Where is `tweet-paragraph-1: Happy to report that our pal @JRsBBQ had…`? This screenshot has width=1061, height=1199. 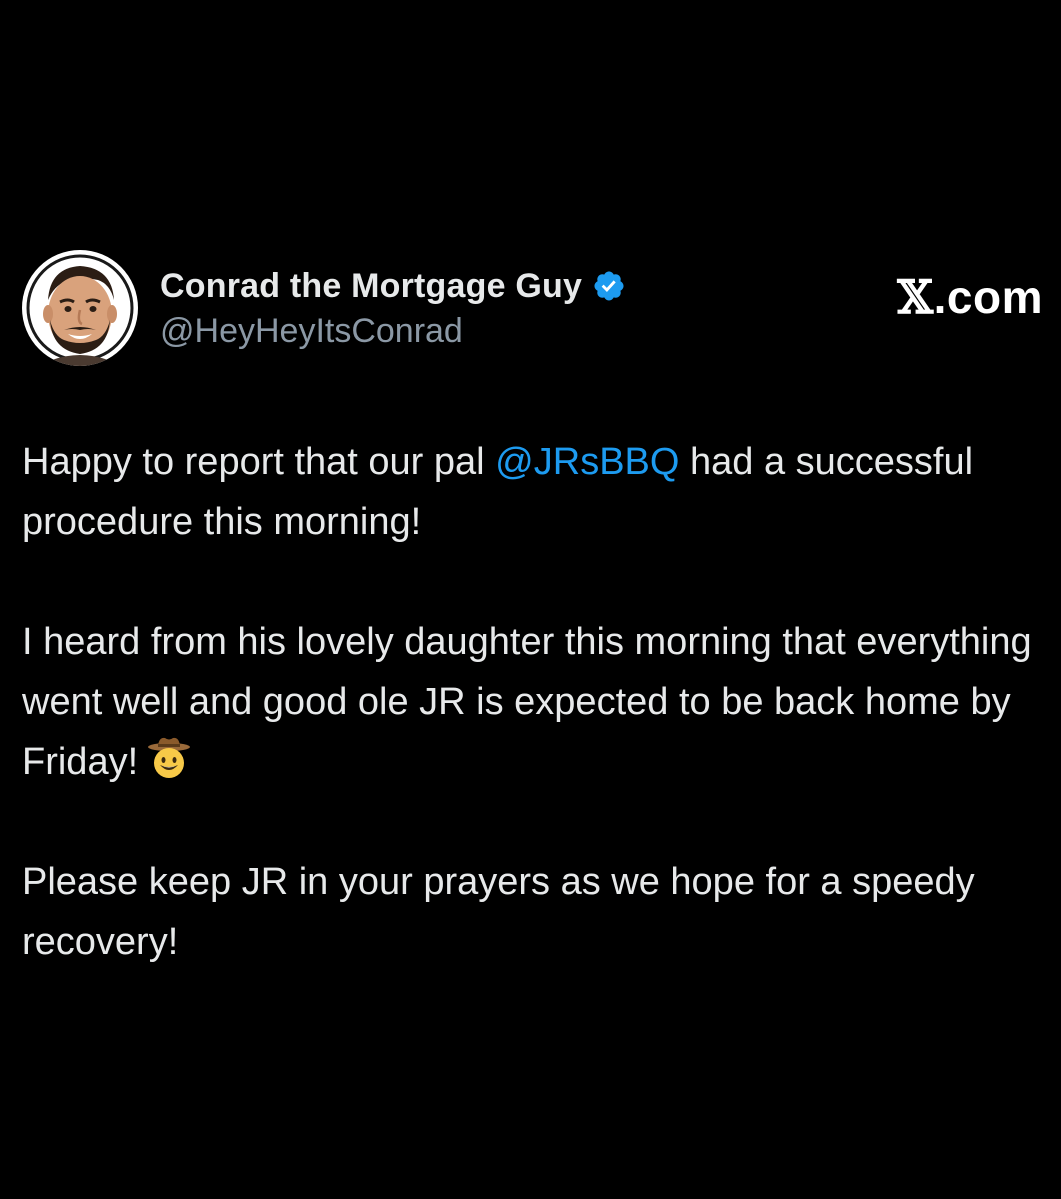
tweet-paragraph-1: Happy to report that our pal @JRsBBQ had… is located at coordinates (532, 492).